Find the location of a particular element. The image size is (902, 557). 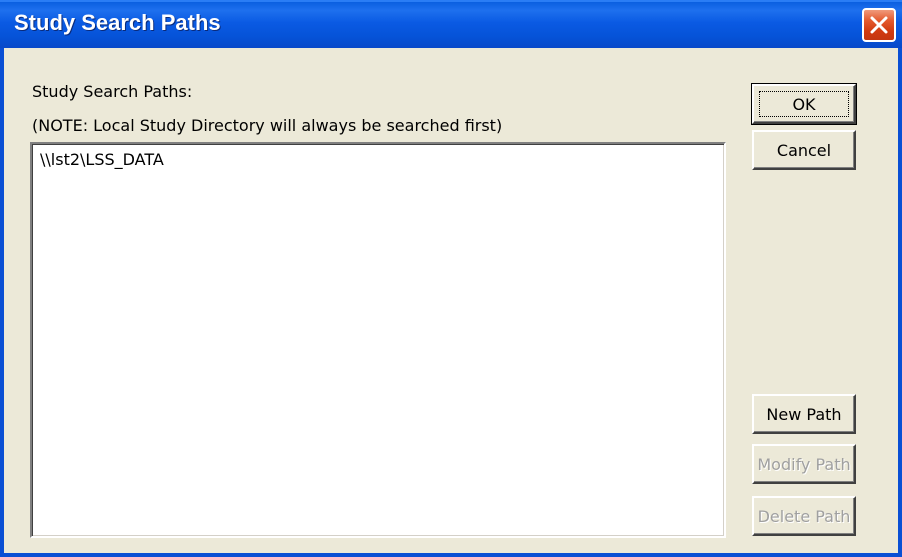

new-path-button-label: New Path is located at coordinates (804, 414).